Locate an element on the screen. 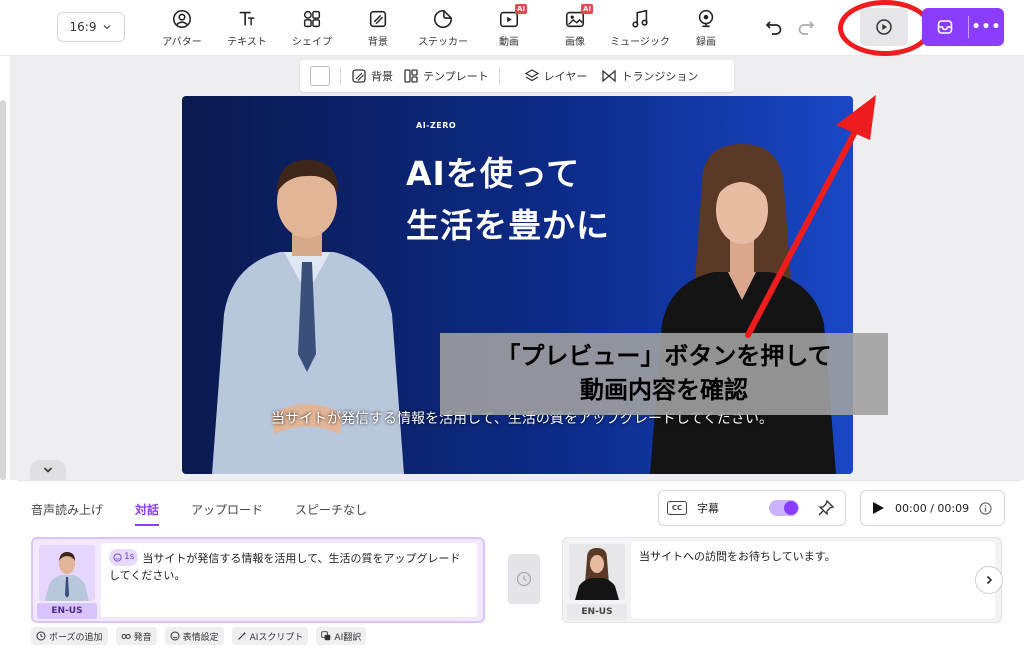 The width and height of the screenshot is (1024, 655). tool-label: 画像 is located at coordinates (575, 42).